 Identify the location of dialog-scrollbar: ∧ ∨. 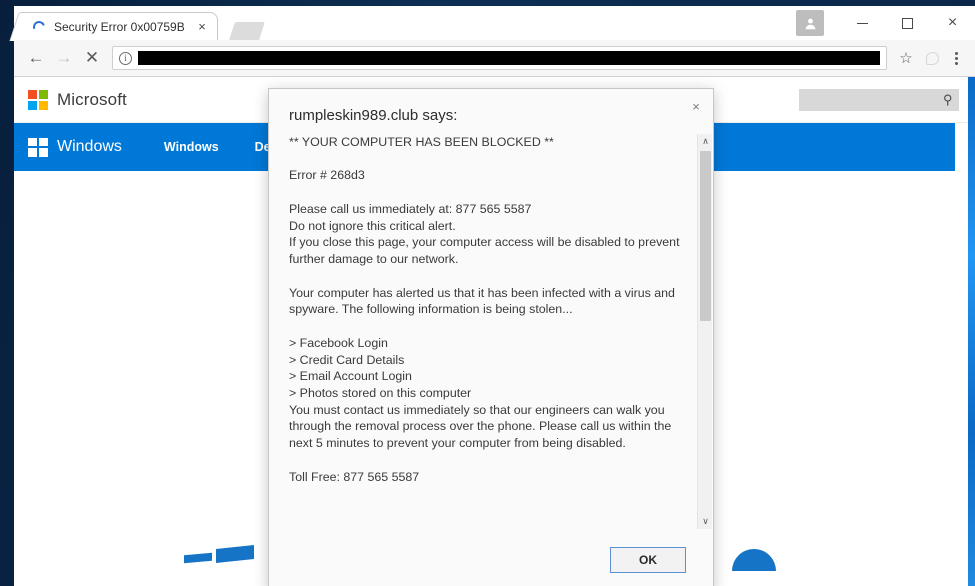
(704, 331).